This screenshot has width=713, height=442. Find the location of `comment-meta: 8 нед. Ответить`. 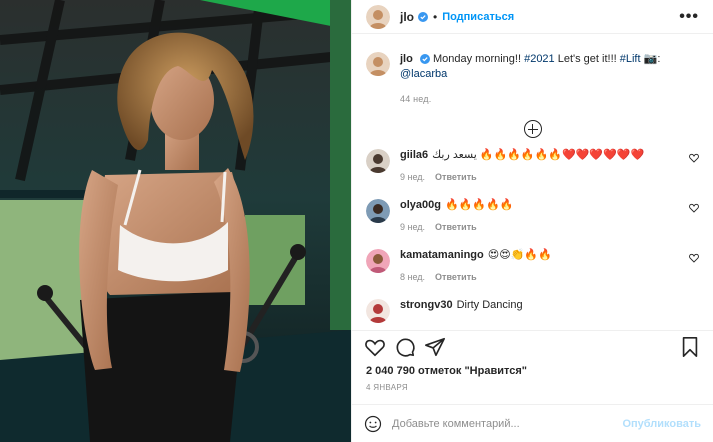

comment-meta: 8 нед. Ответить is located at coordinates (549, 277).